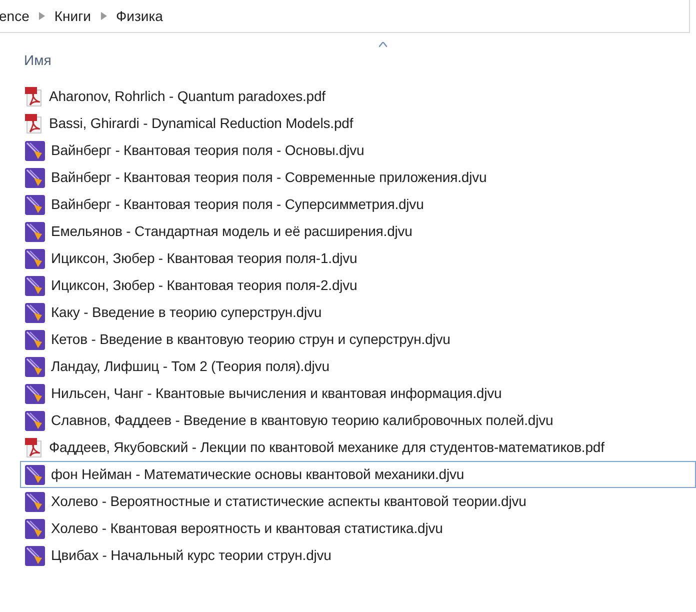  I want to click on file-name: Ициксон, Зюбер - Квантовая теория поля-1.djvu, so click(204, 258).